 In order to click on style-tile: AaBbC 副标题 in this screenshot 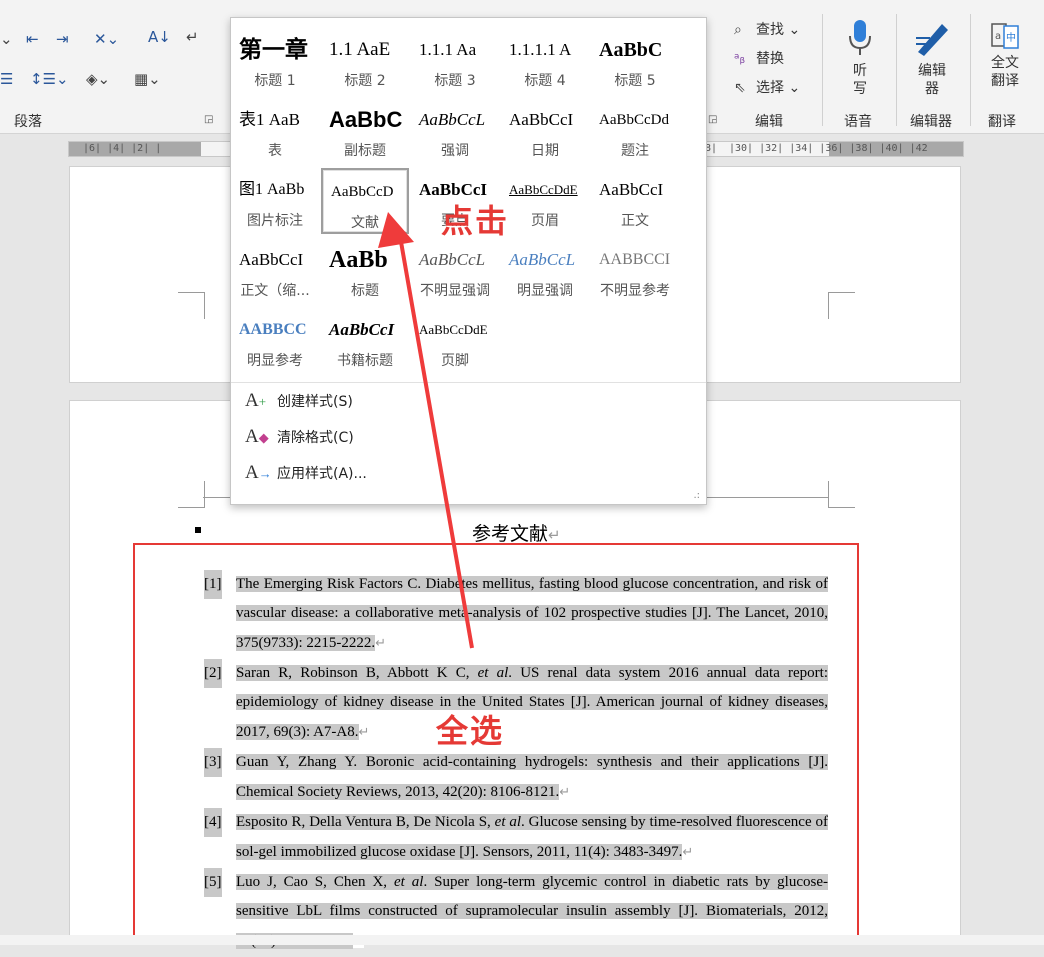, I will do `click(365, 131)`.